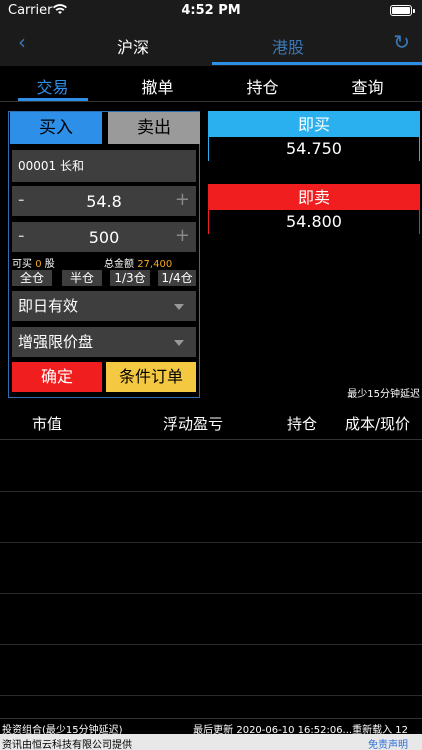 The width and height of the screenshot is (422, 750). Describe the element at coordinates (104, 166) in the screenshot. I see `stock-code-field: 00001 长和` at that location.